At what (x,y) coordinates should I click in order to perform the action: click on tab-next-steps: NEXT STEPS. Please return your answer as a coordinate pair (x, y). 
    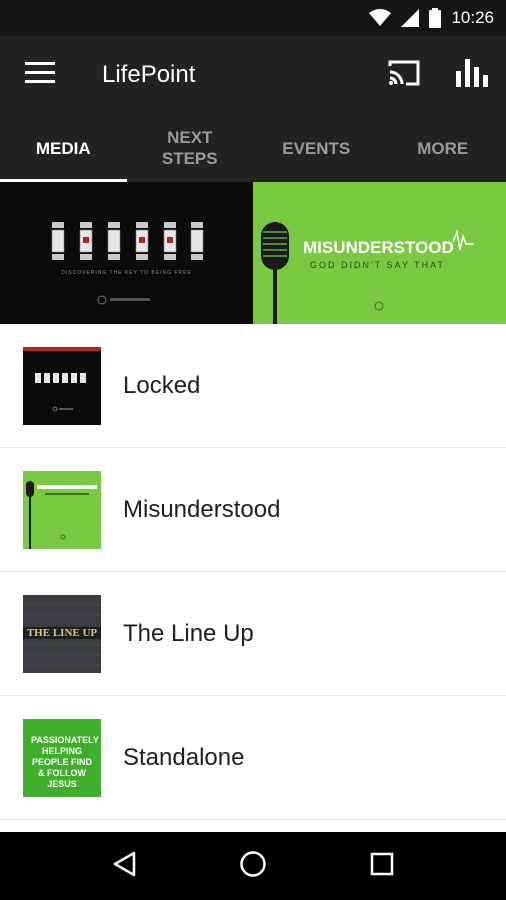
    Looking at the image, I should click on (190, 148).